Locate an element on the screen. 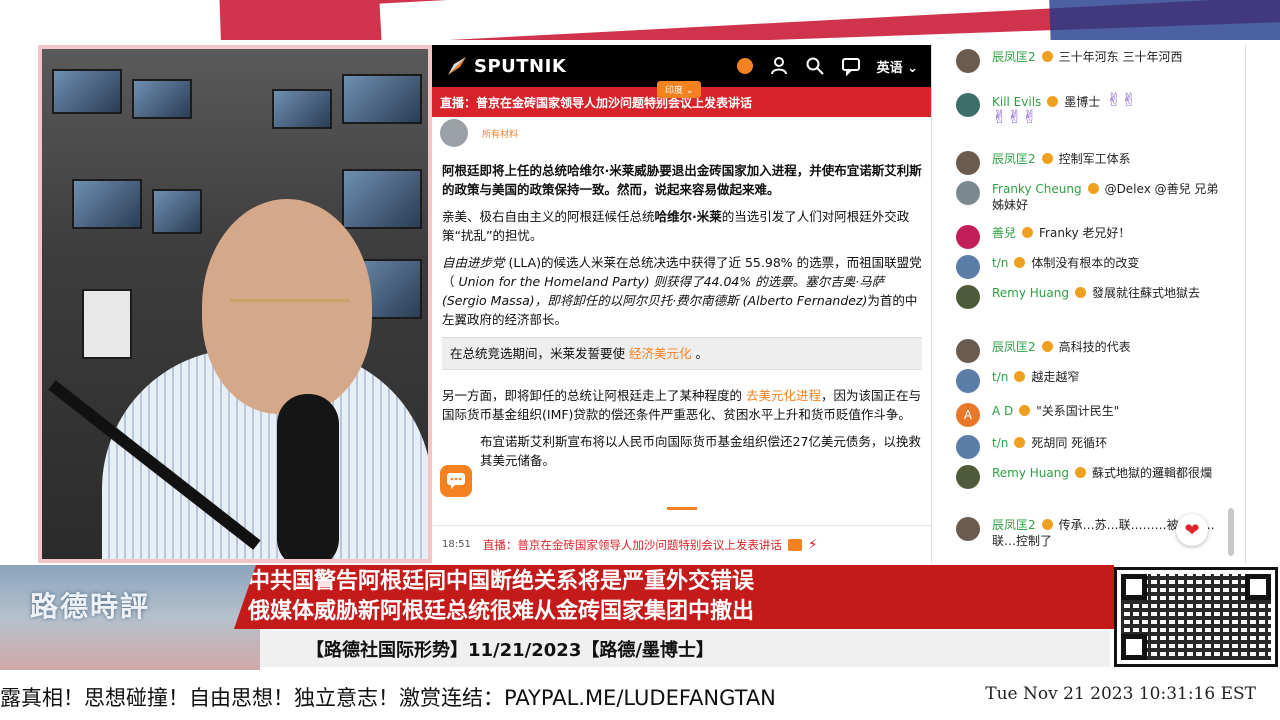  heart-reaction-button: ❤ is located at coordinates (1192, 530).